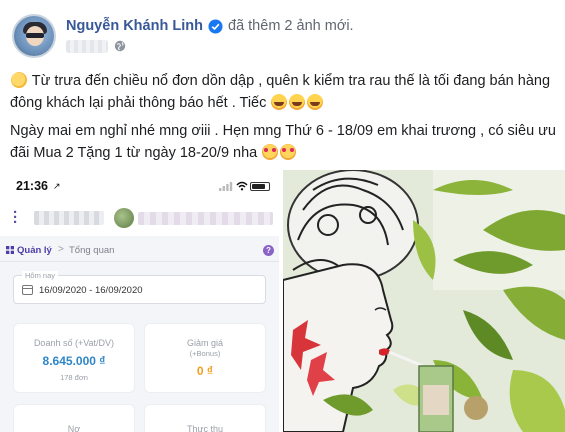  What do you see at coordinates (74, 361) in the screenshot?
I see `stat-card-value: 8.645.000 ₫` at bounding box center [74, 361].